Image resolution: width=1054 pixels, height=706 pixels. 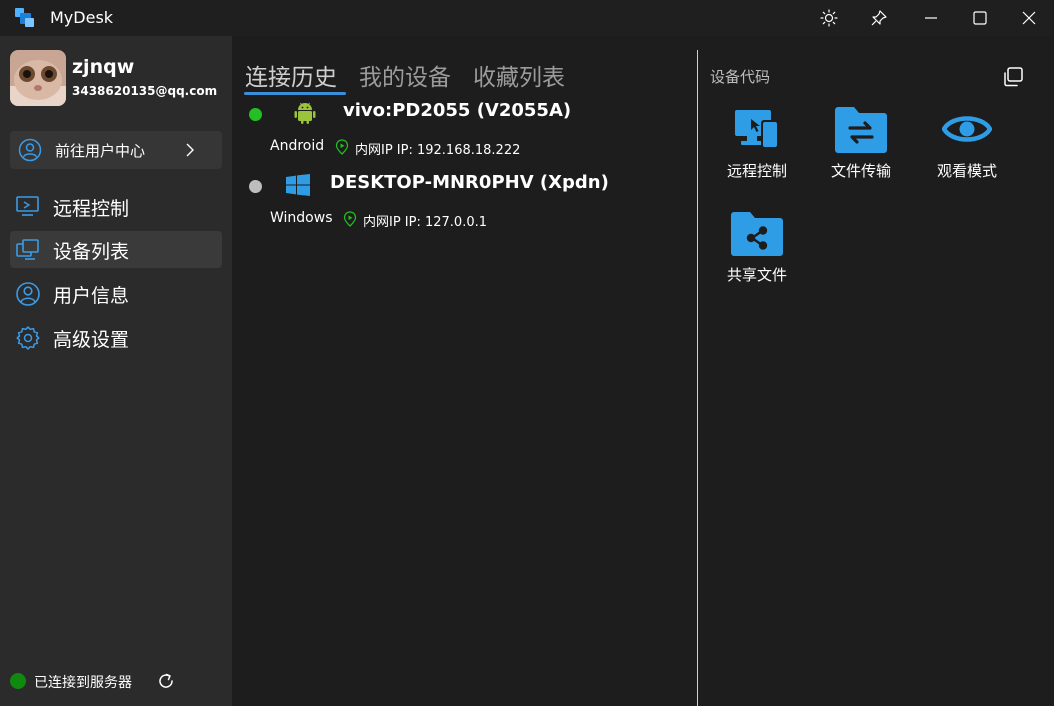 I want to click on gear-icon, so click(x=28, y=340).